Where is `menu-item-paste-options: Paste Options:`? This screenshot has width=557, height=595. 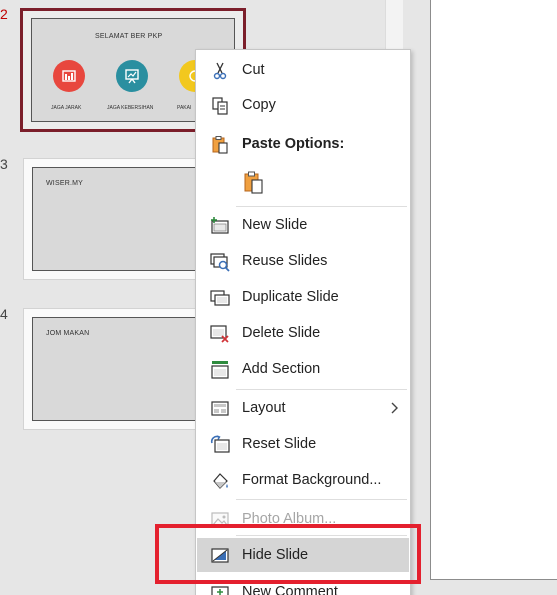 menu-item-paste-options: Paste Options: is located at coordinates (303, 144).